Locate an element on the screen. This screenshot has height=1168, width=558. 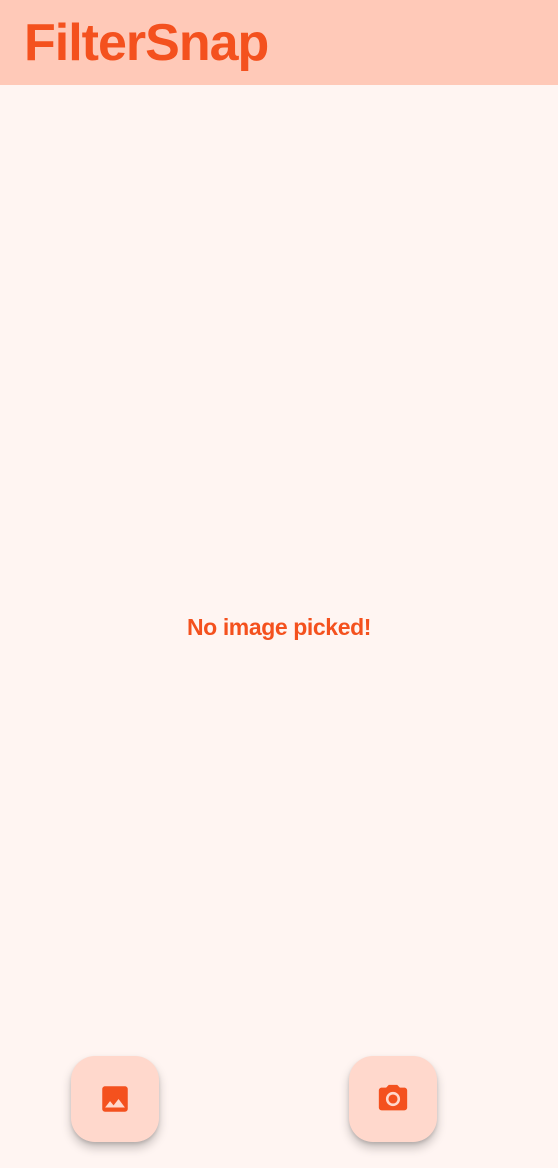
image-icon is located at coordinates (115, 1099).